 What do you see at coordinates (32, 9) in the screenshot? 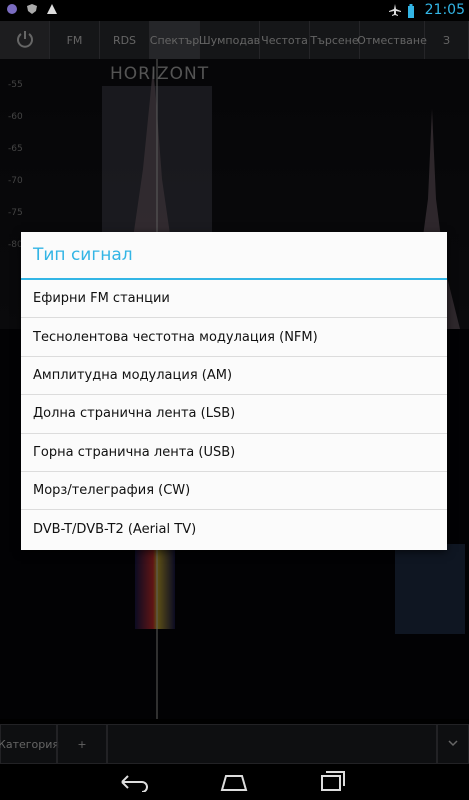
I see `shield-icon` at bounding box center [32, 9].